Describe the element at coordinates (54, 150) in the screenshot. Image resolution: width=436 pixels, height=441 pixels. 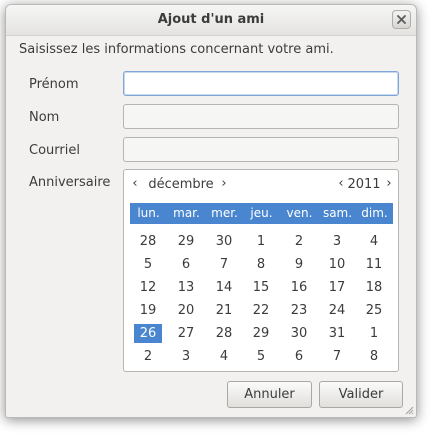
I see `email-label: Courriel` at that location.